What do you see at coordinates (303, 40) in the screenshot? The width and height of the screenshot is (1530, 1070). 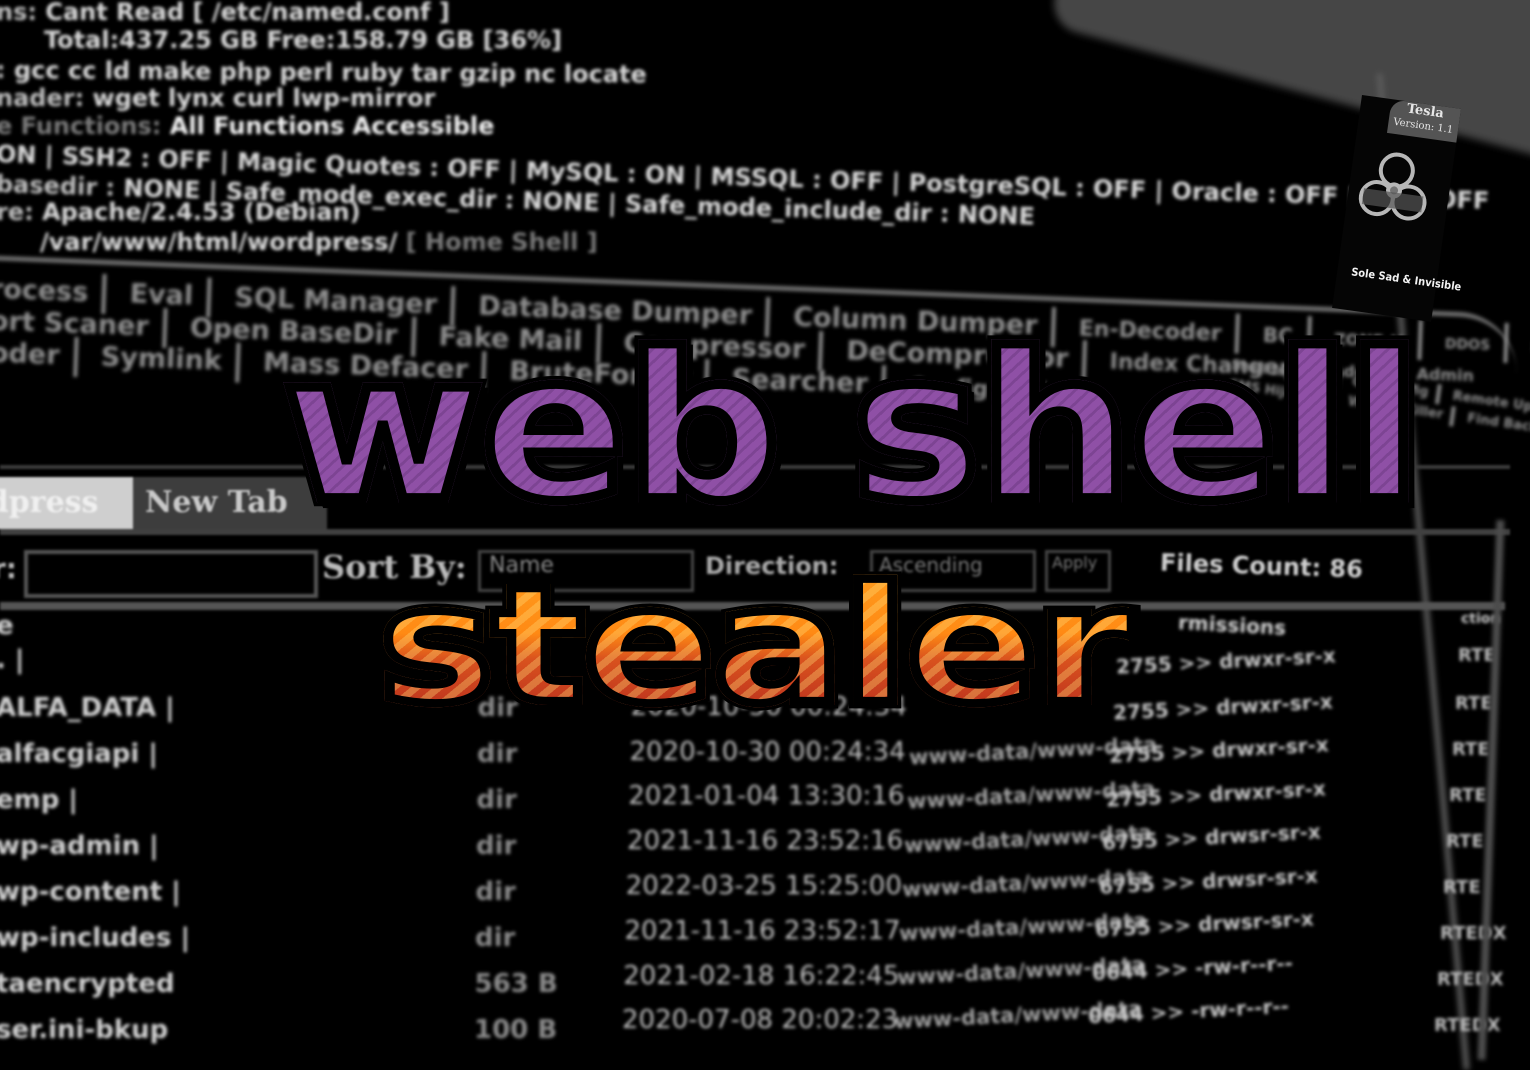 I see `info-disk: Total:437.25 GB Free:158.79 GB [36%]` at bounding box center [303, 40].